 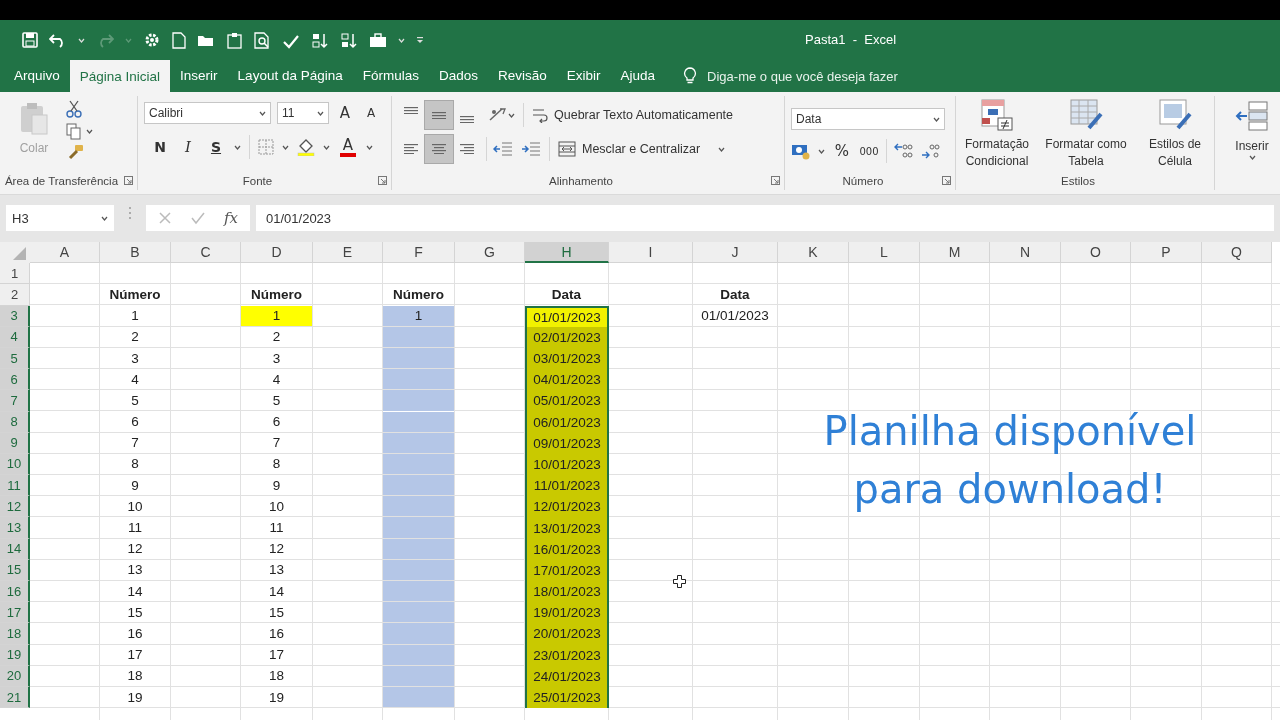 I want to click on merge-center-button: Mesclar e Centralizar, so click(x=642, y=149).